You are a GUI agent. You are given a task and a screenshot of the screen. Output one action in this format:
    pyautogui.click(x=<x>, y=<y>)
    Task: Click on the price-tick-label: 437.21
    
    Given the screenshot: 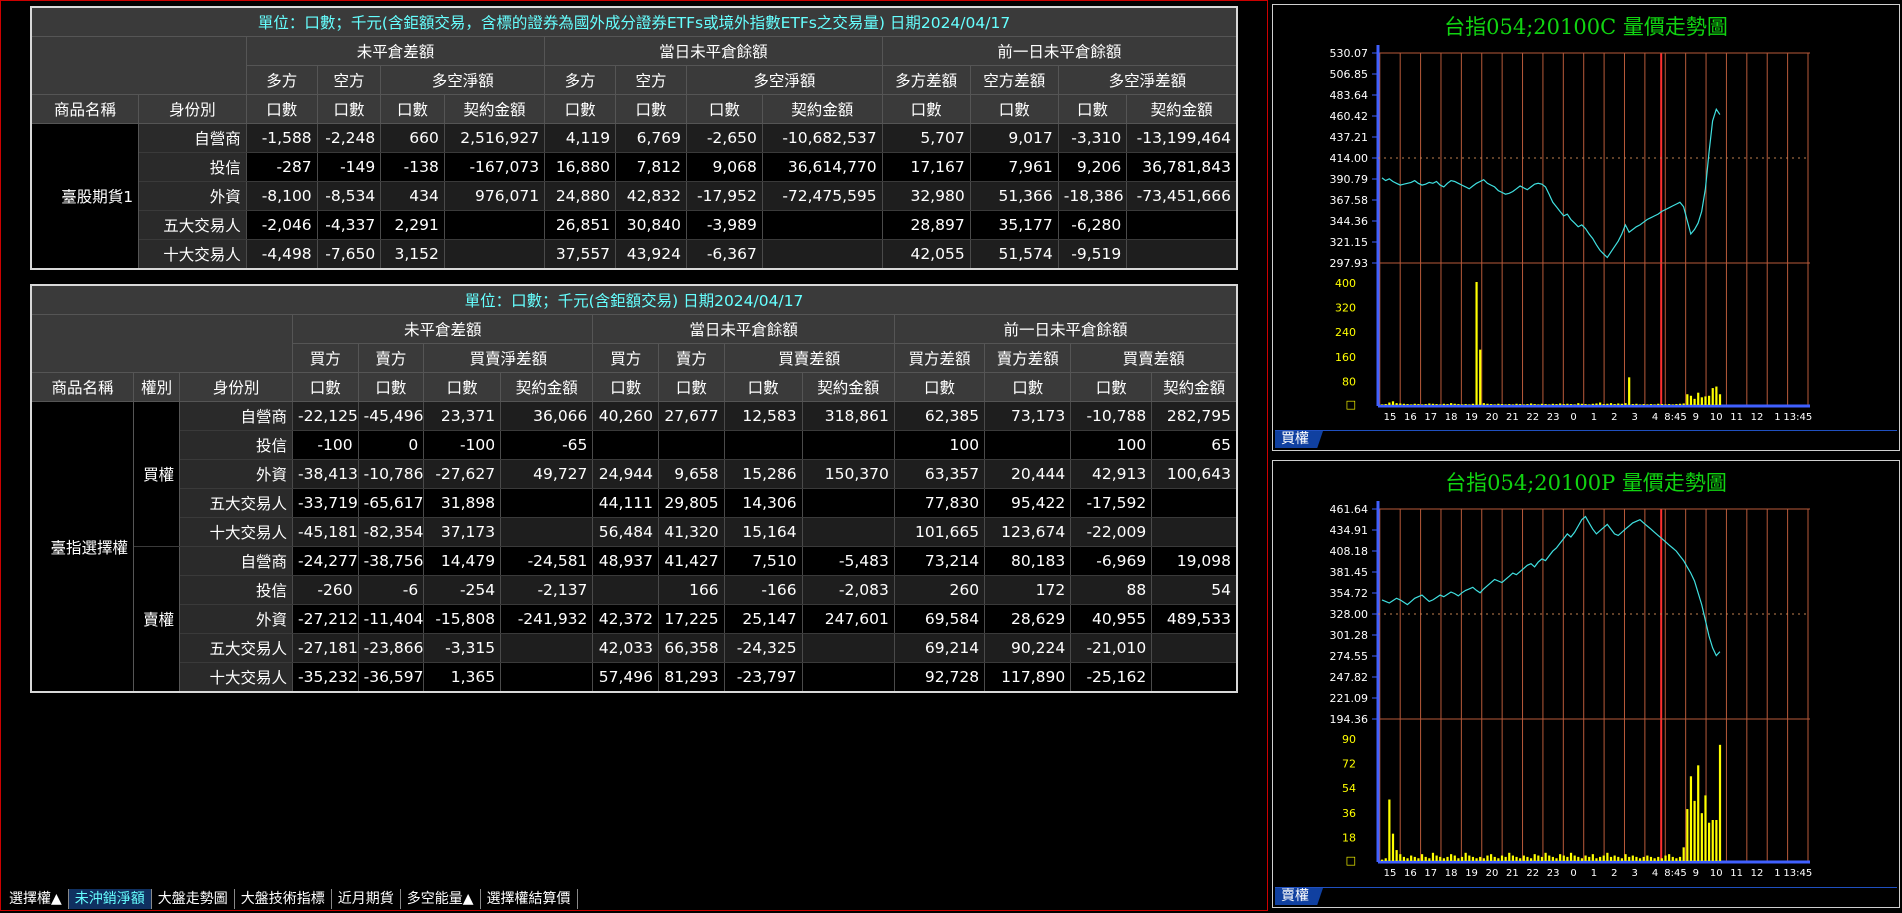 What is the action you would take?
    pyautogui.click(x=1349, y=137)
    